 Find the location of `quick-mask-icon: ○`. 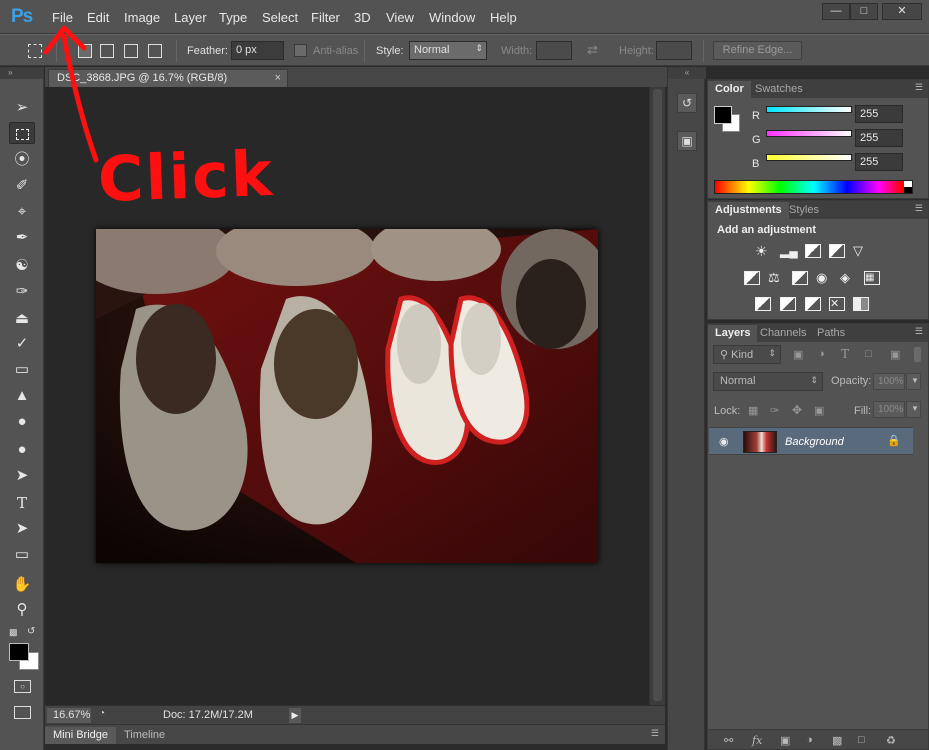

quick-mask-icon: ○ is located at coordinates (22, 686).